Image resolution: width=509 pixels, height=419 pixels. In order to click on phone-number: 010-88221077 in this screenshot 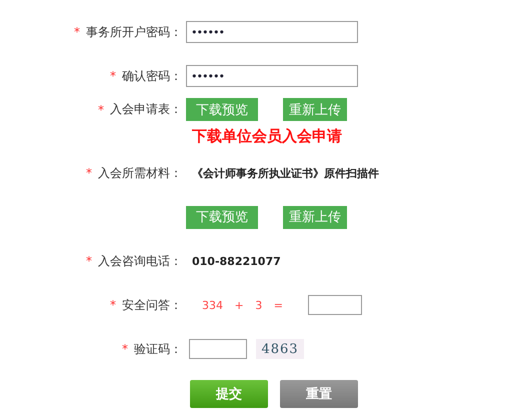, I will do `click(236, 261)`.